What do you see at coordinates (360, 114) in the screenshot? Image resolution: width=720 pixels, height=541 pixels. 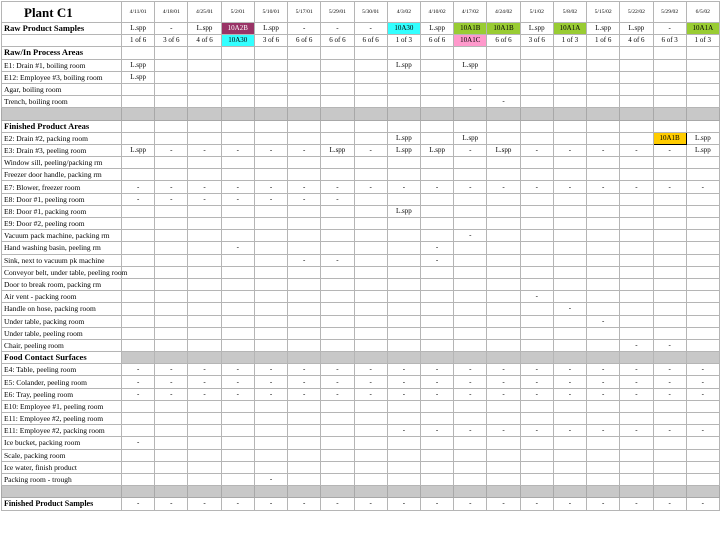 I see `separator-row` at bounding box center [360, 114].